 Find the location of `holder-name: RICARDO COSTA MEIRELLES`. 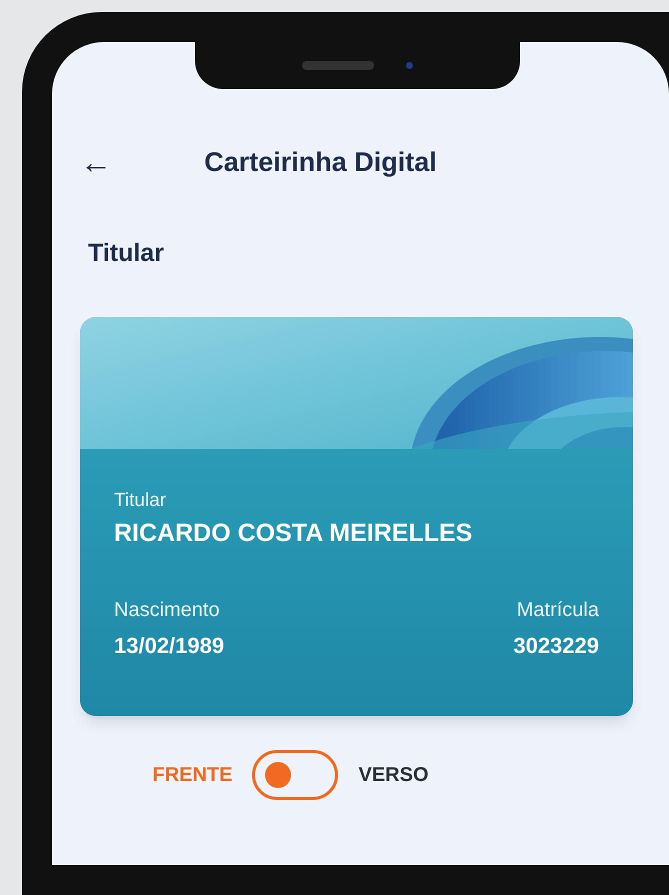

holder-name: RICARDO COSTA MEIRELLES is located at coordinates (293, 533).